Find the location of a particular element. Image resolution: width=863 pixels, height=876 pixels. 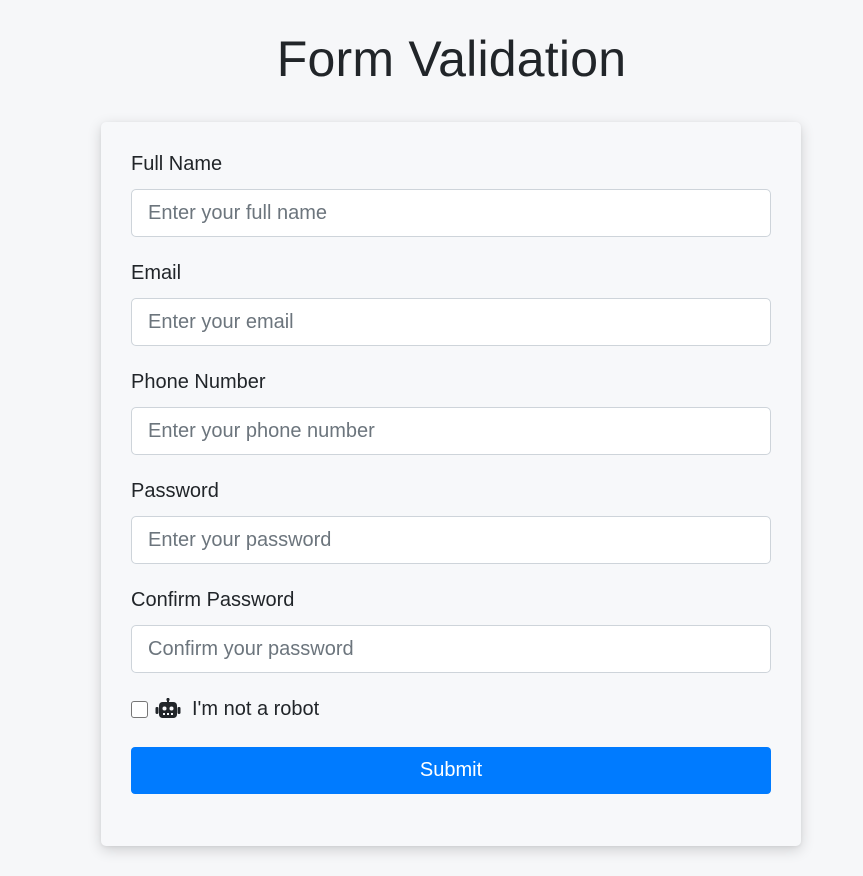

password-input is located at coordinates (451, 540).